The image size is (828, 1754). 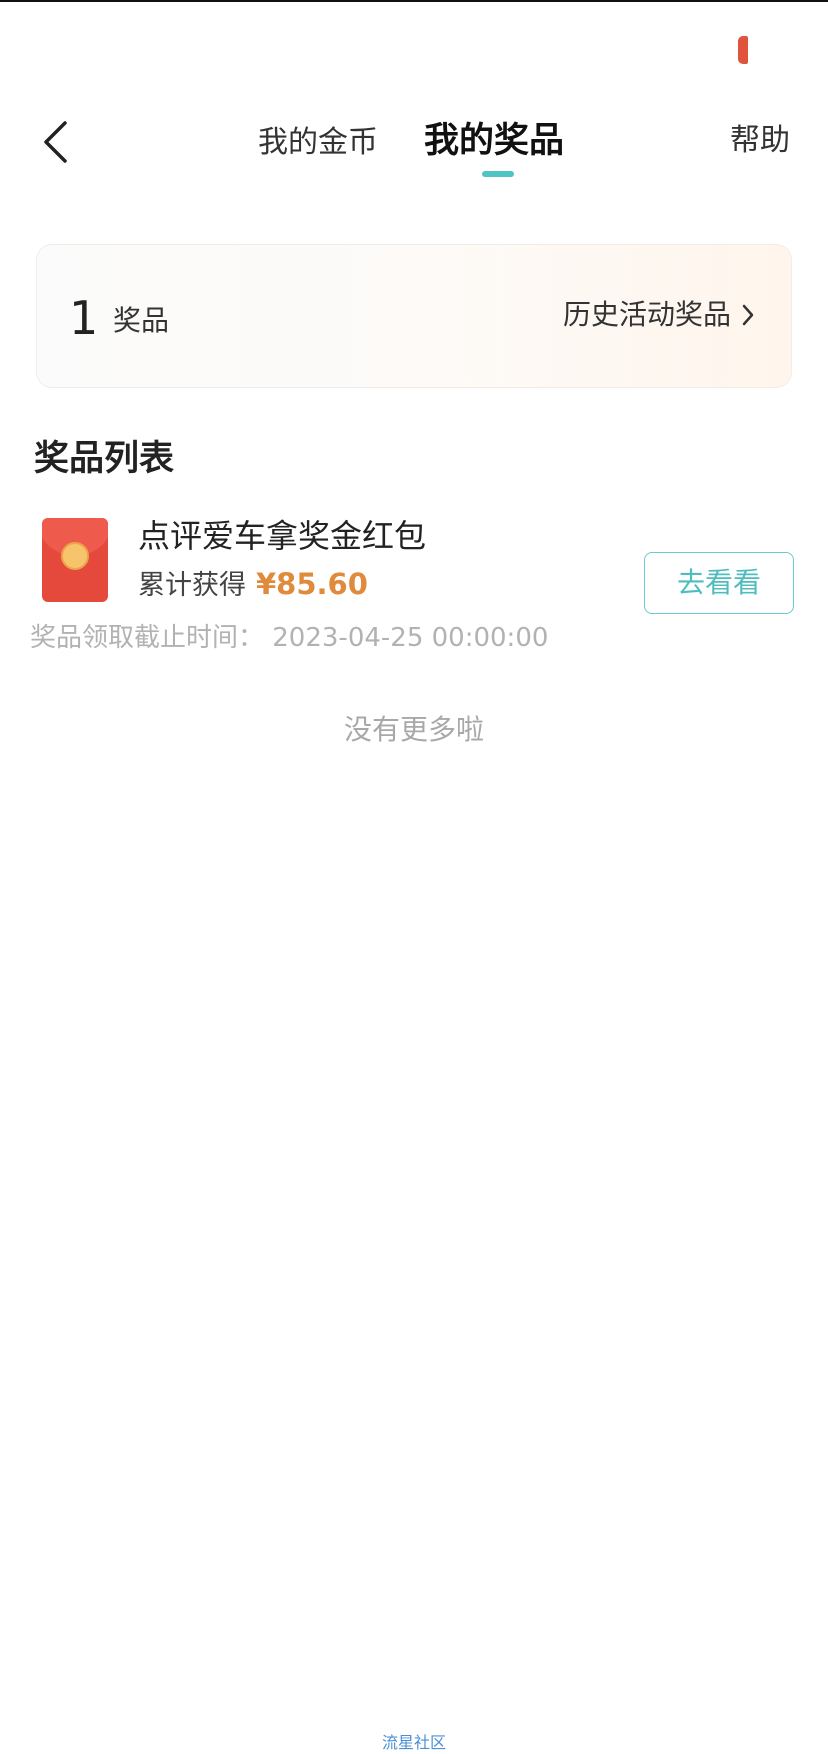 What do you see at coordinates (413, 729) in the screenshot?
I see `end-of-list-text: 没有更多啦` at bounding box center [413, 729].